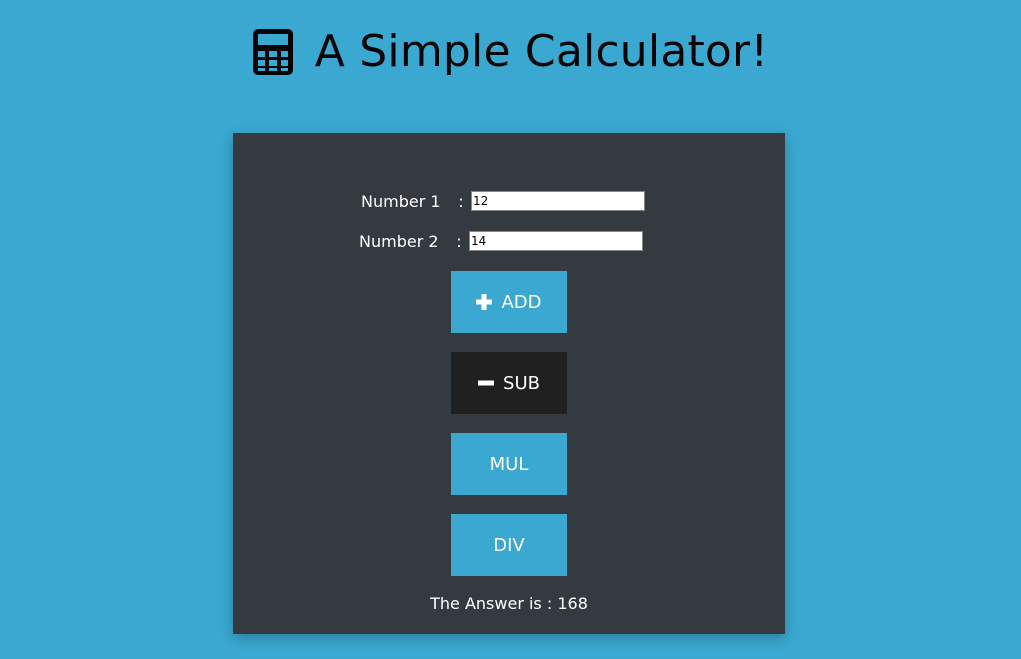  What do you see at coordinates (399, 241) in the screenshot?
I see `number2-label: Number 2` at bounding box center [399, 241].